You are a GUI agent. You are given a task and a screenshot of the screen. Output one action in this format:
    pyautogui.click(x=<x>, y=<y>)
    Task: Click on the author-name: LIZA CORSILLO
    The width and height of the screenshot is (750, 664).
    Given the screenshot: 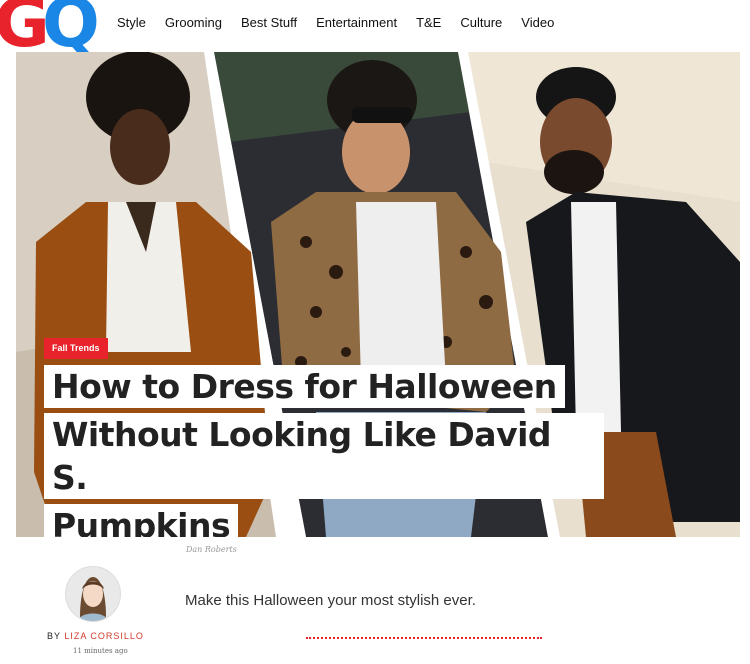 What is the action you would take?
    pyautogui.click(x=104, y=636)
    